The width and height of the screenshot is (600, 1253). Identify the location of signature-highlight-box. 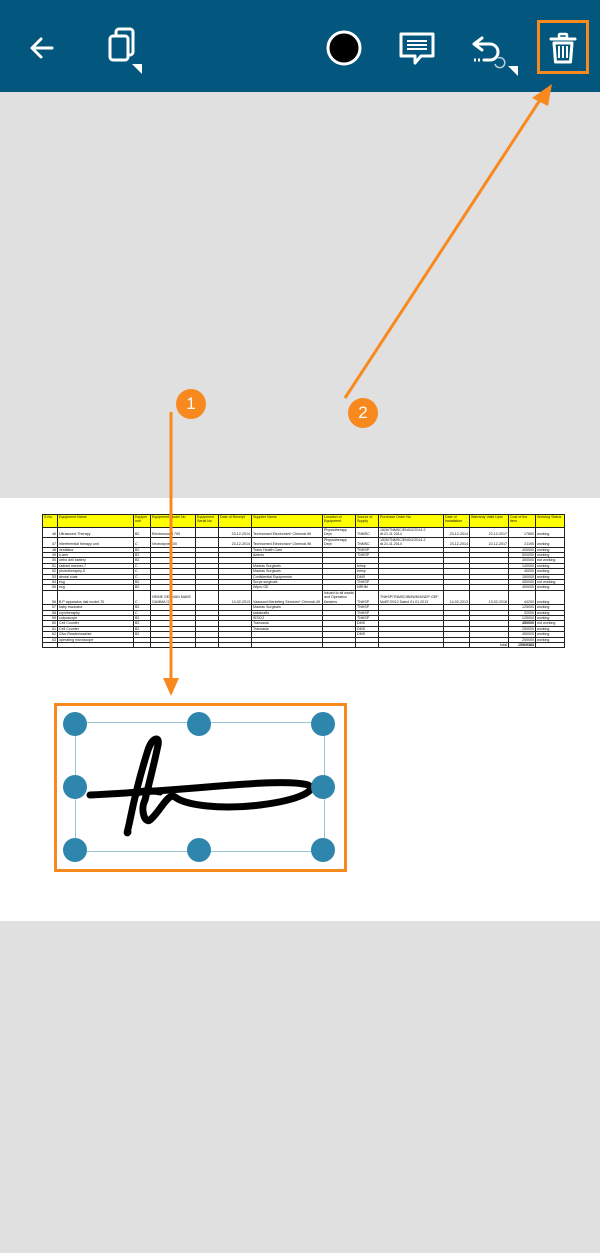
(200, 787).